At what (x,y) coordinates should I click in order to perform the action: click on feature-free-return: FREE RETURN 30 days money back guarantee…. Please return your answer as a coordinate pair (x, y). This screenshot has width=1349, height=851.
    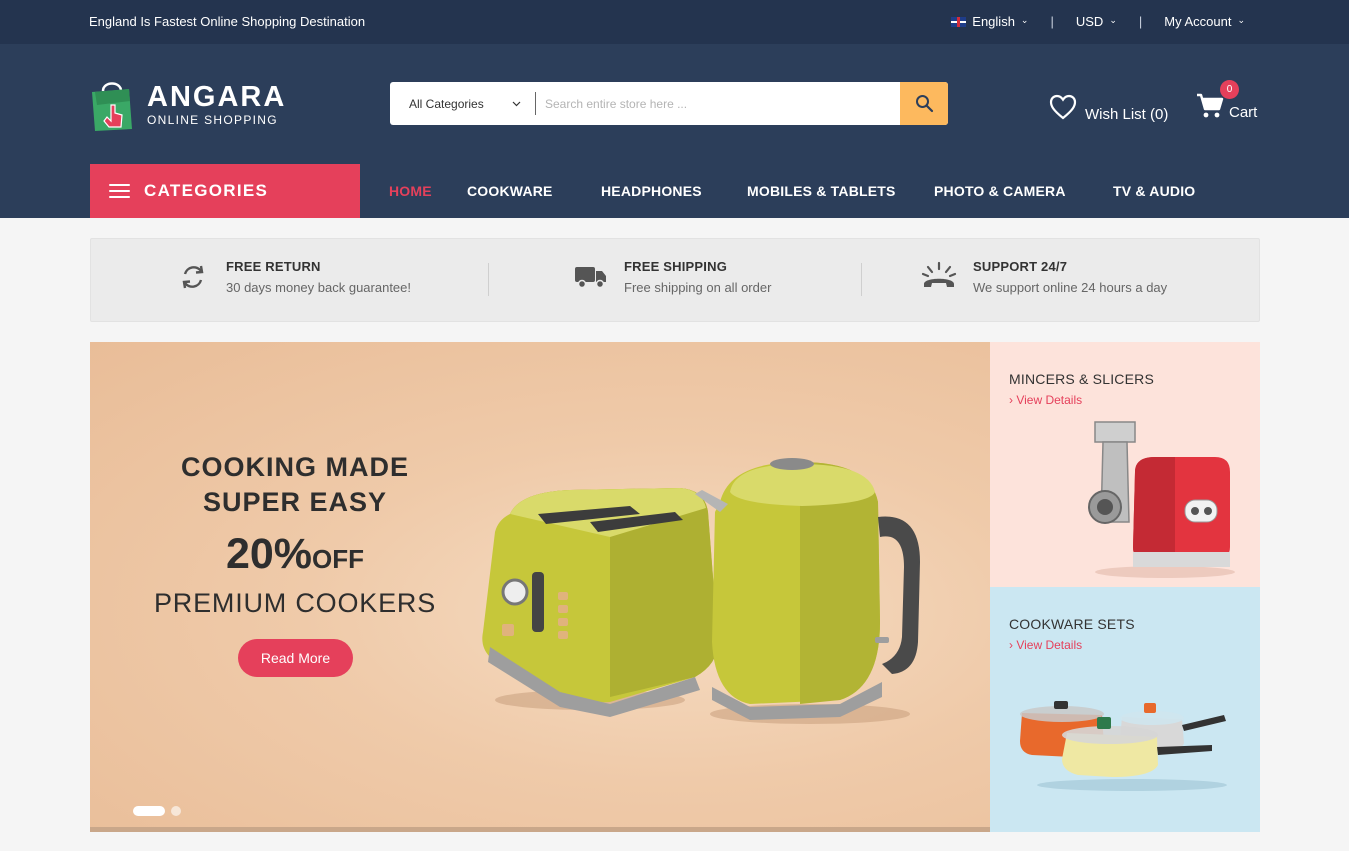
    Looking at the image, I should click on (293, 277).